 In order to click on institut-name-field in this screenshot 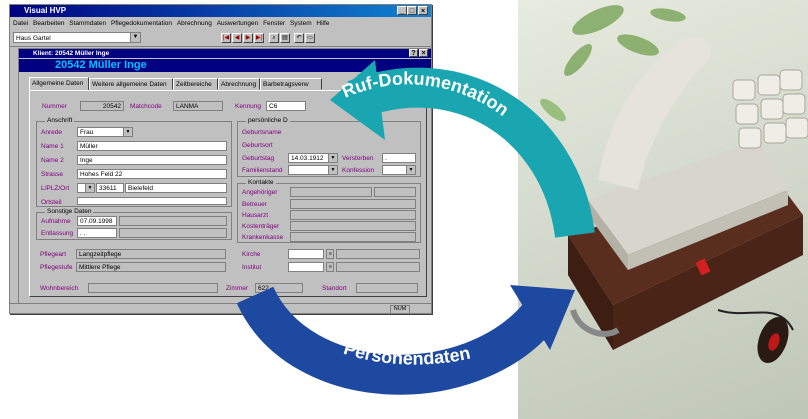, I will do `click(378, 267)`.